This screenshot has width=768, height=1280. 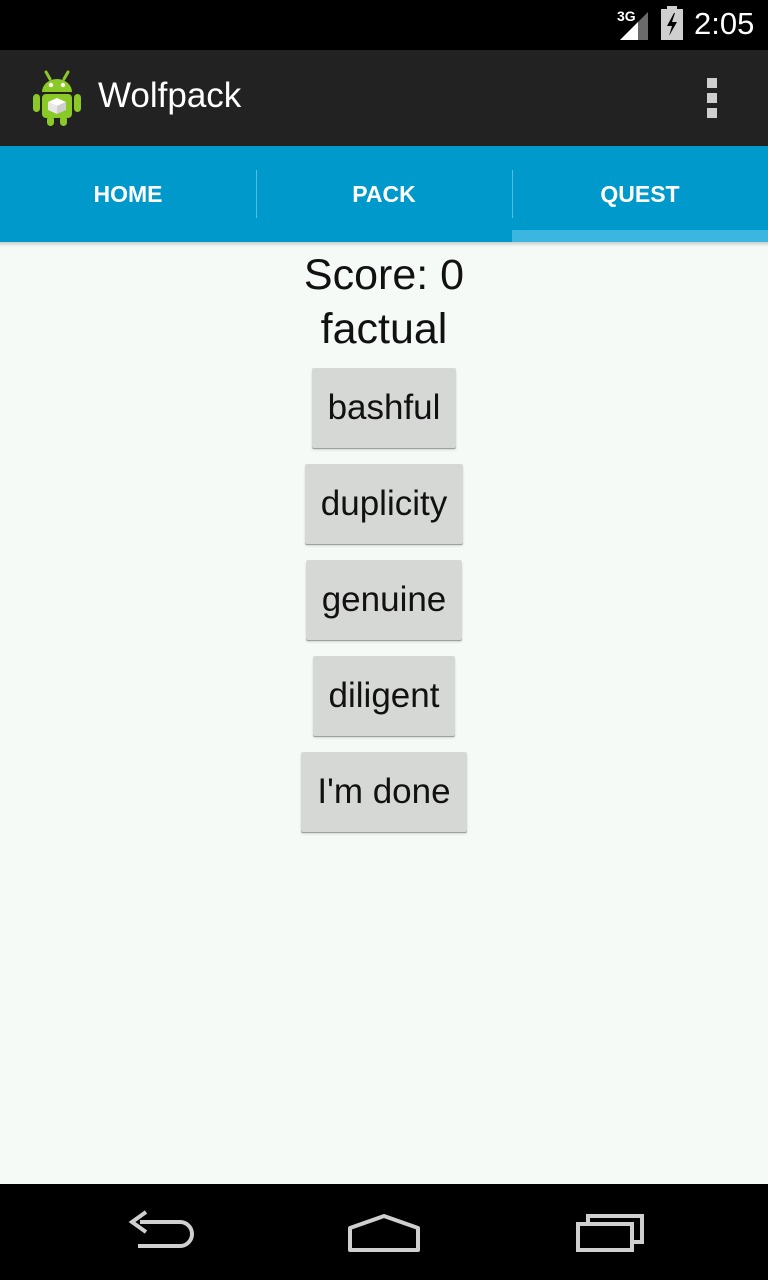 What do you see at coordinates (384, 329) in the screenshot?
I see `quest-word: factual` at bounding box center [384, 329].